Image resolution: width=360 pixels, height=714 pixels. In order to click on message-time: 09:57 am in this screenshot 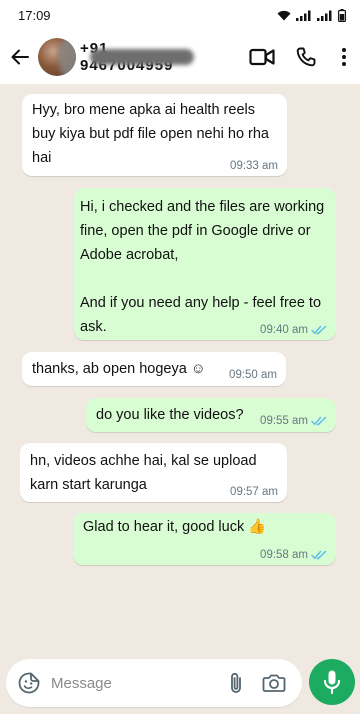, I will do `click(254, 492)`.